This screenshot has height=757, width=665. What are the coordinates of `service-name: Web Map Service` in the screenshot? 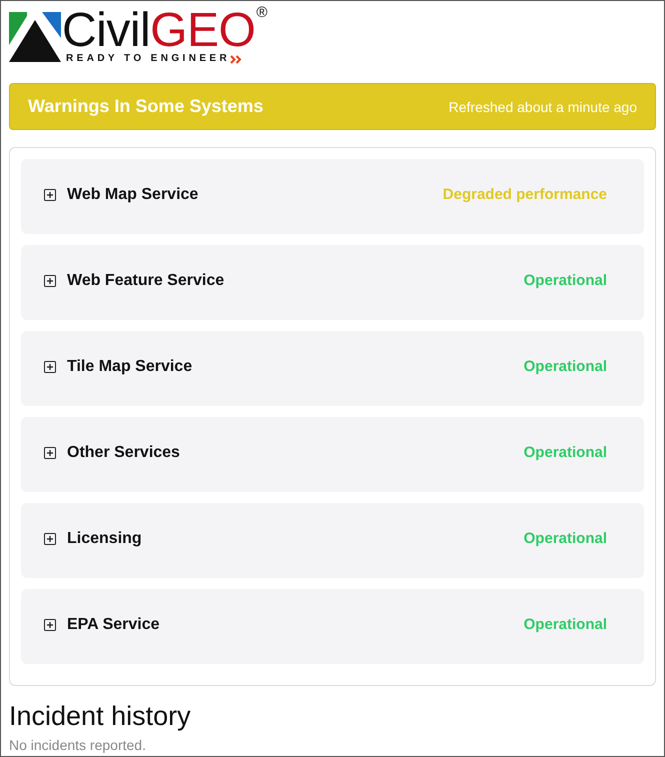 It's located at (132, 195).